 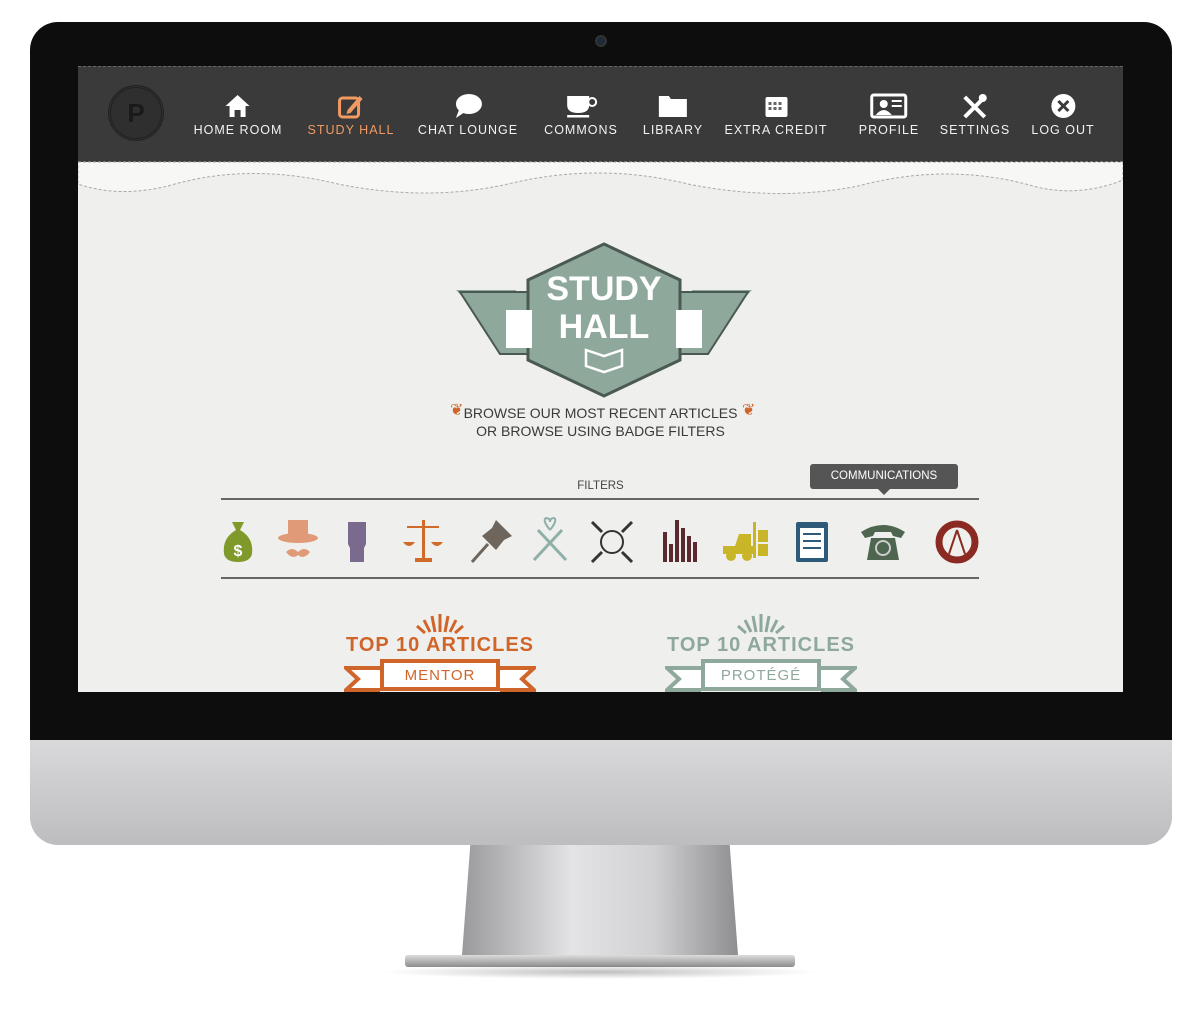 I want to click on compass-cycle-filter, so click(x=957, y=540).